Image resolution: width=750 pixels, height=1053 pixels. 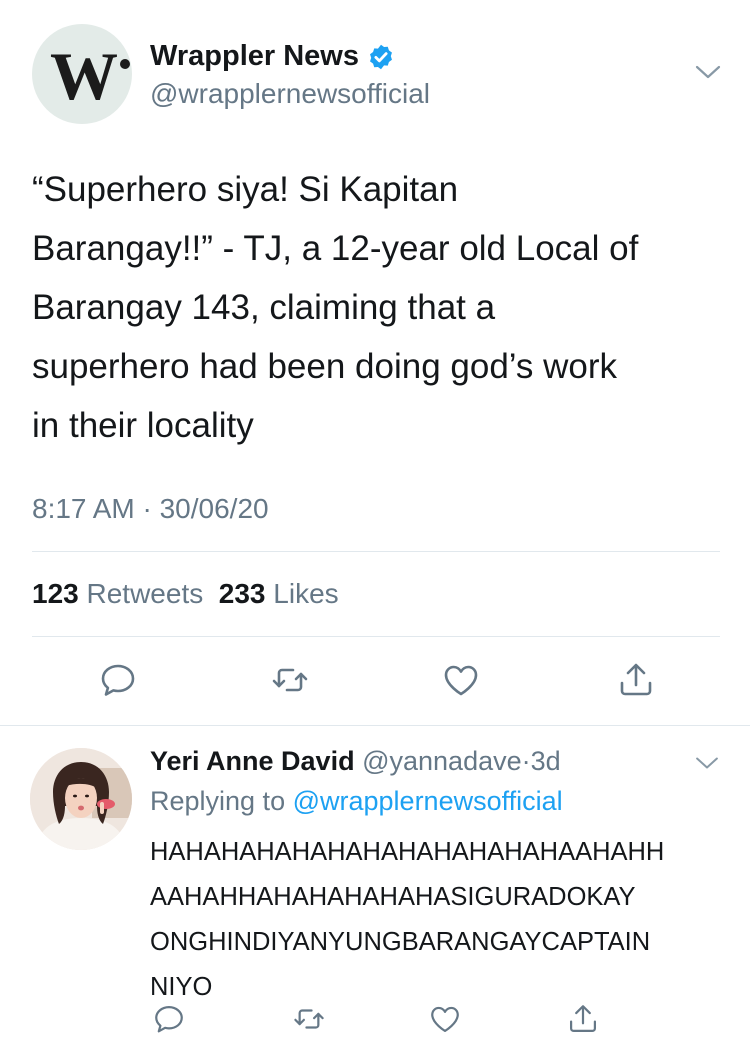 What do you see at coordinates (55, 593) in the screenshot?
I see `retweets-count: 123` at bounding box center [55, 593].